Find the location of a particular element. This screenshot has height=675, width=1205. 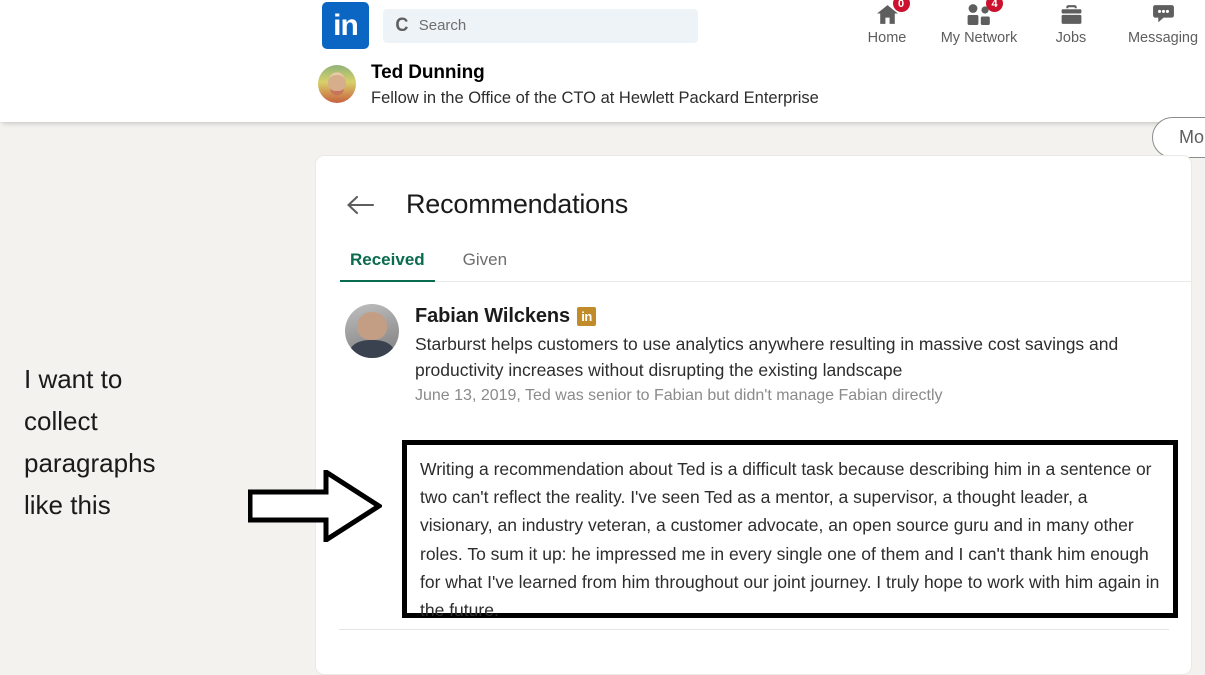

my-network-badge: 4 is located at coordinates (994, 6).